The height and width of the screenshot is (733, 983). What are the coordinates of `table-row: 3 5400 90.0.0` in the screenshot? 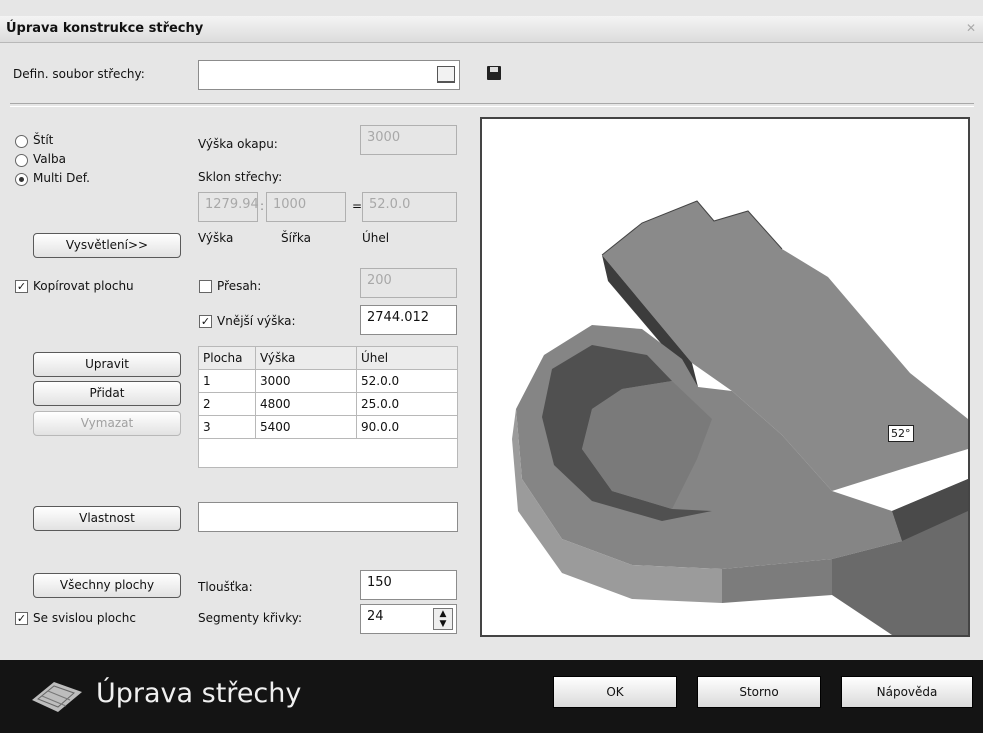 It's located at (328, 427).